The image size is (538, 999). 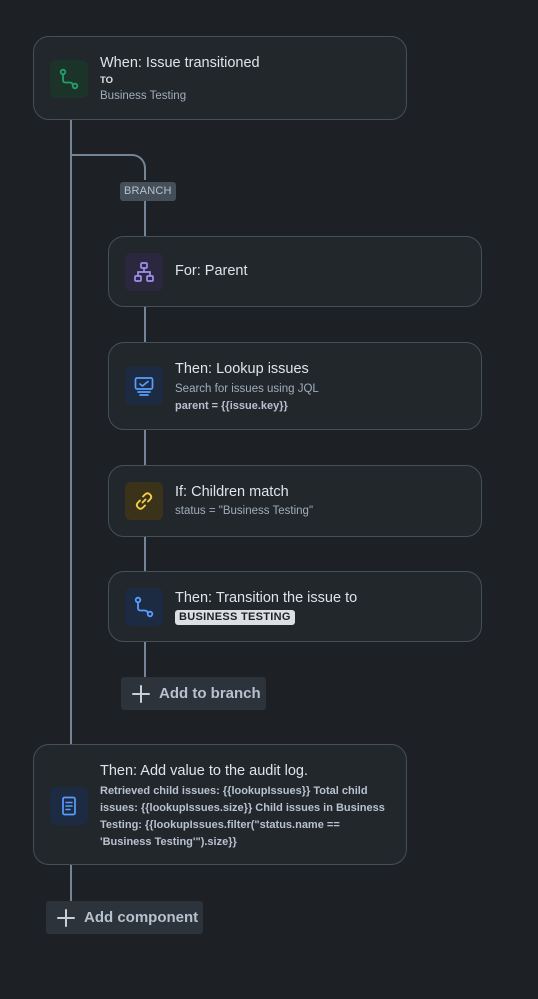 I want to click on status-lozenge: BUSINESS TESTING, so click(x=235, y=617).